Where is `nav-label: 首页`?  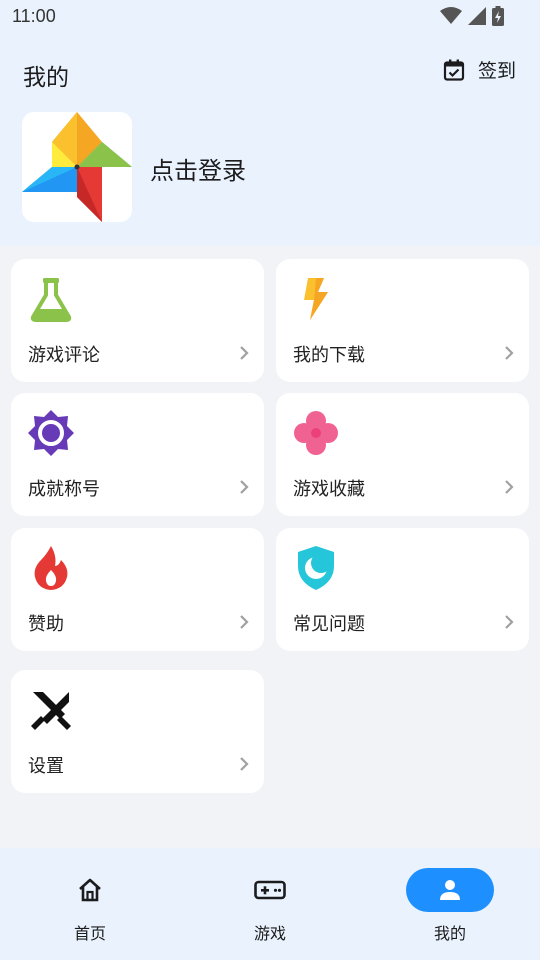
nav-label: 首页 is located at coordinates (89, 933).